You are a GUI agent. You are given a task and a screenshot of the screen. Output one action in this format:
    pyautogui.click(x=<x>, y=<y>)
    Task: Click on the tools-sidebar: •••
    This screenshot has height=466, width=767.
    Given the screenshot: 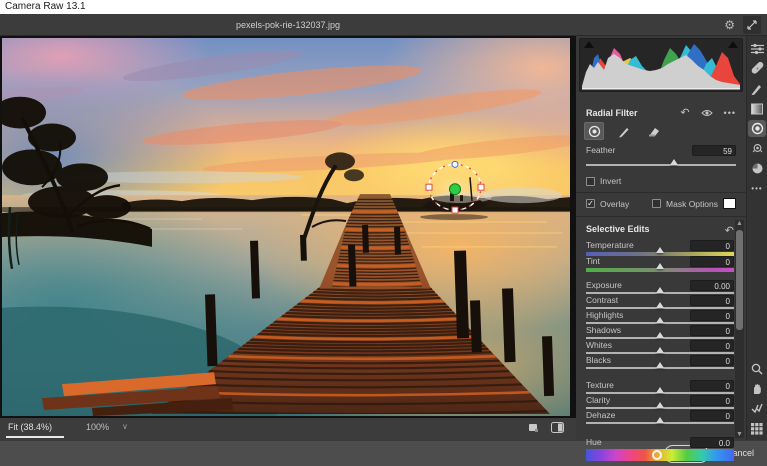 What is the action you would take?
    pyautogui.click(x=756, y=238)
    